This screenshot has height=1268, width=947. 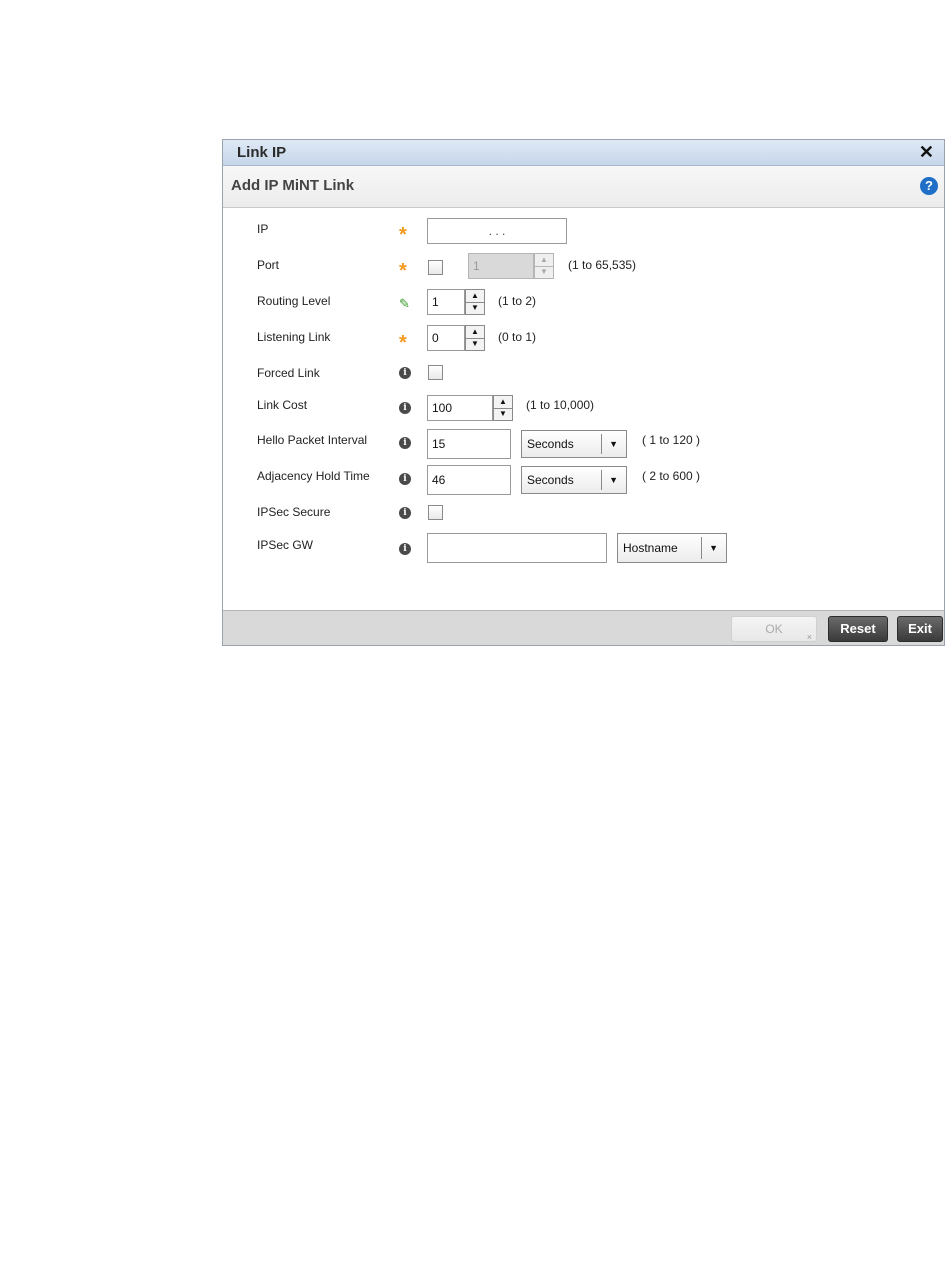 I want to click on ipsec-gw-type-select: Hostname ▼, so click(x=672, y=548).